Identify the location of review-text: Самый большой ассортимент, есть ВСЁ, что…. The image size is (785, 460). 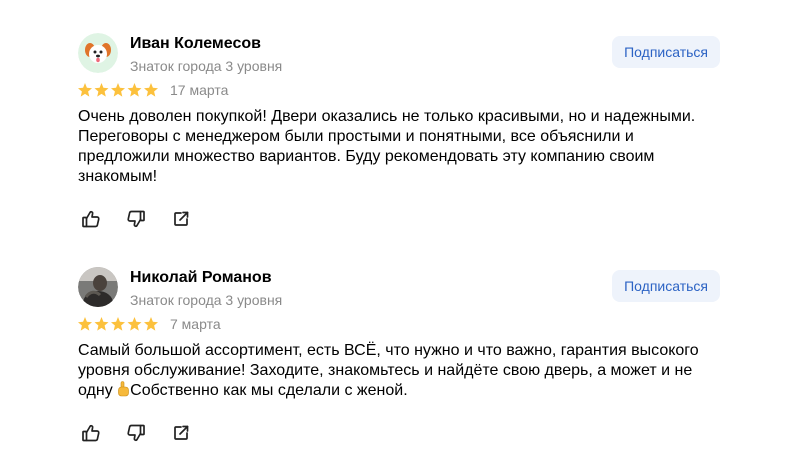
(398, 371).